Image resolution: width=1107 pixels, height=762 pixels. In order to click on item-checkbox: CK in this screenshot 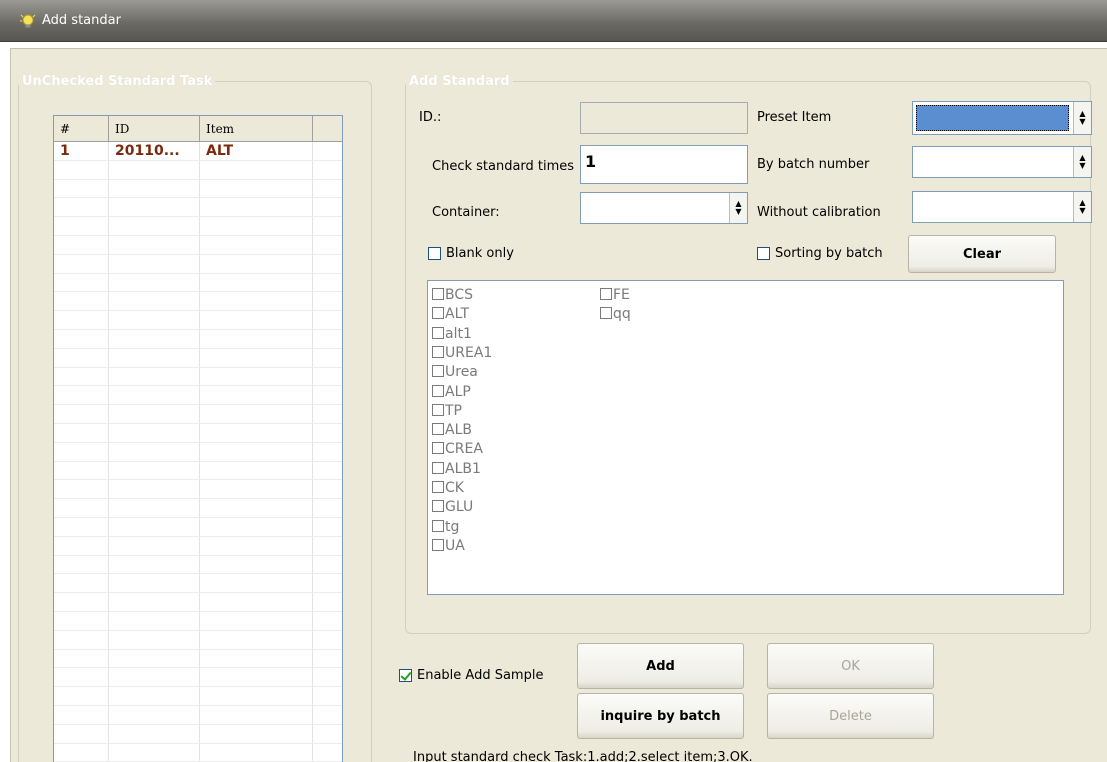, I will do `click(448, 488)`.